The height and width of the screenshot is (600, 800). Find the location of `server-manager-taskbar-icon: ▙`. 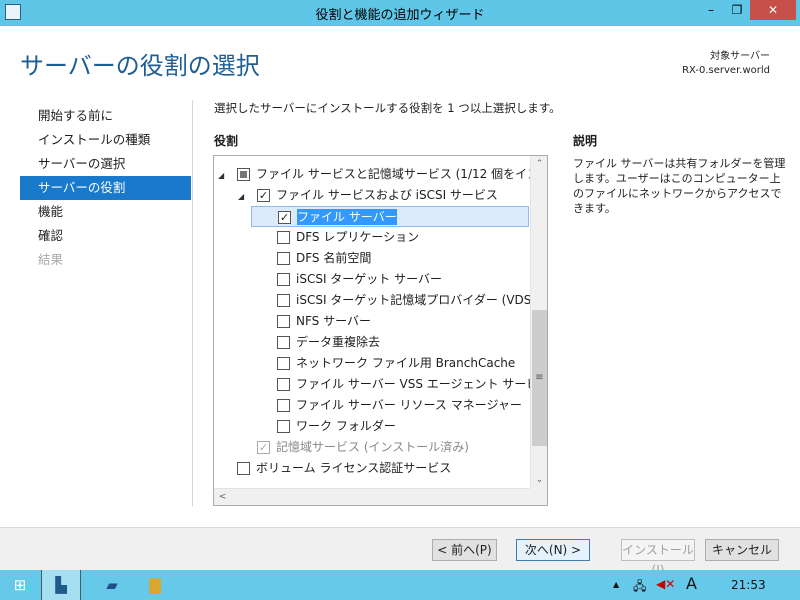

server-manager-taskbar-icon: ▙ is located at coordinates (61, 585).